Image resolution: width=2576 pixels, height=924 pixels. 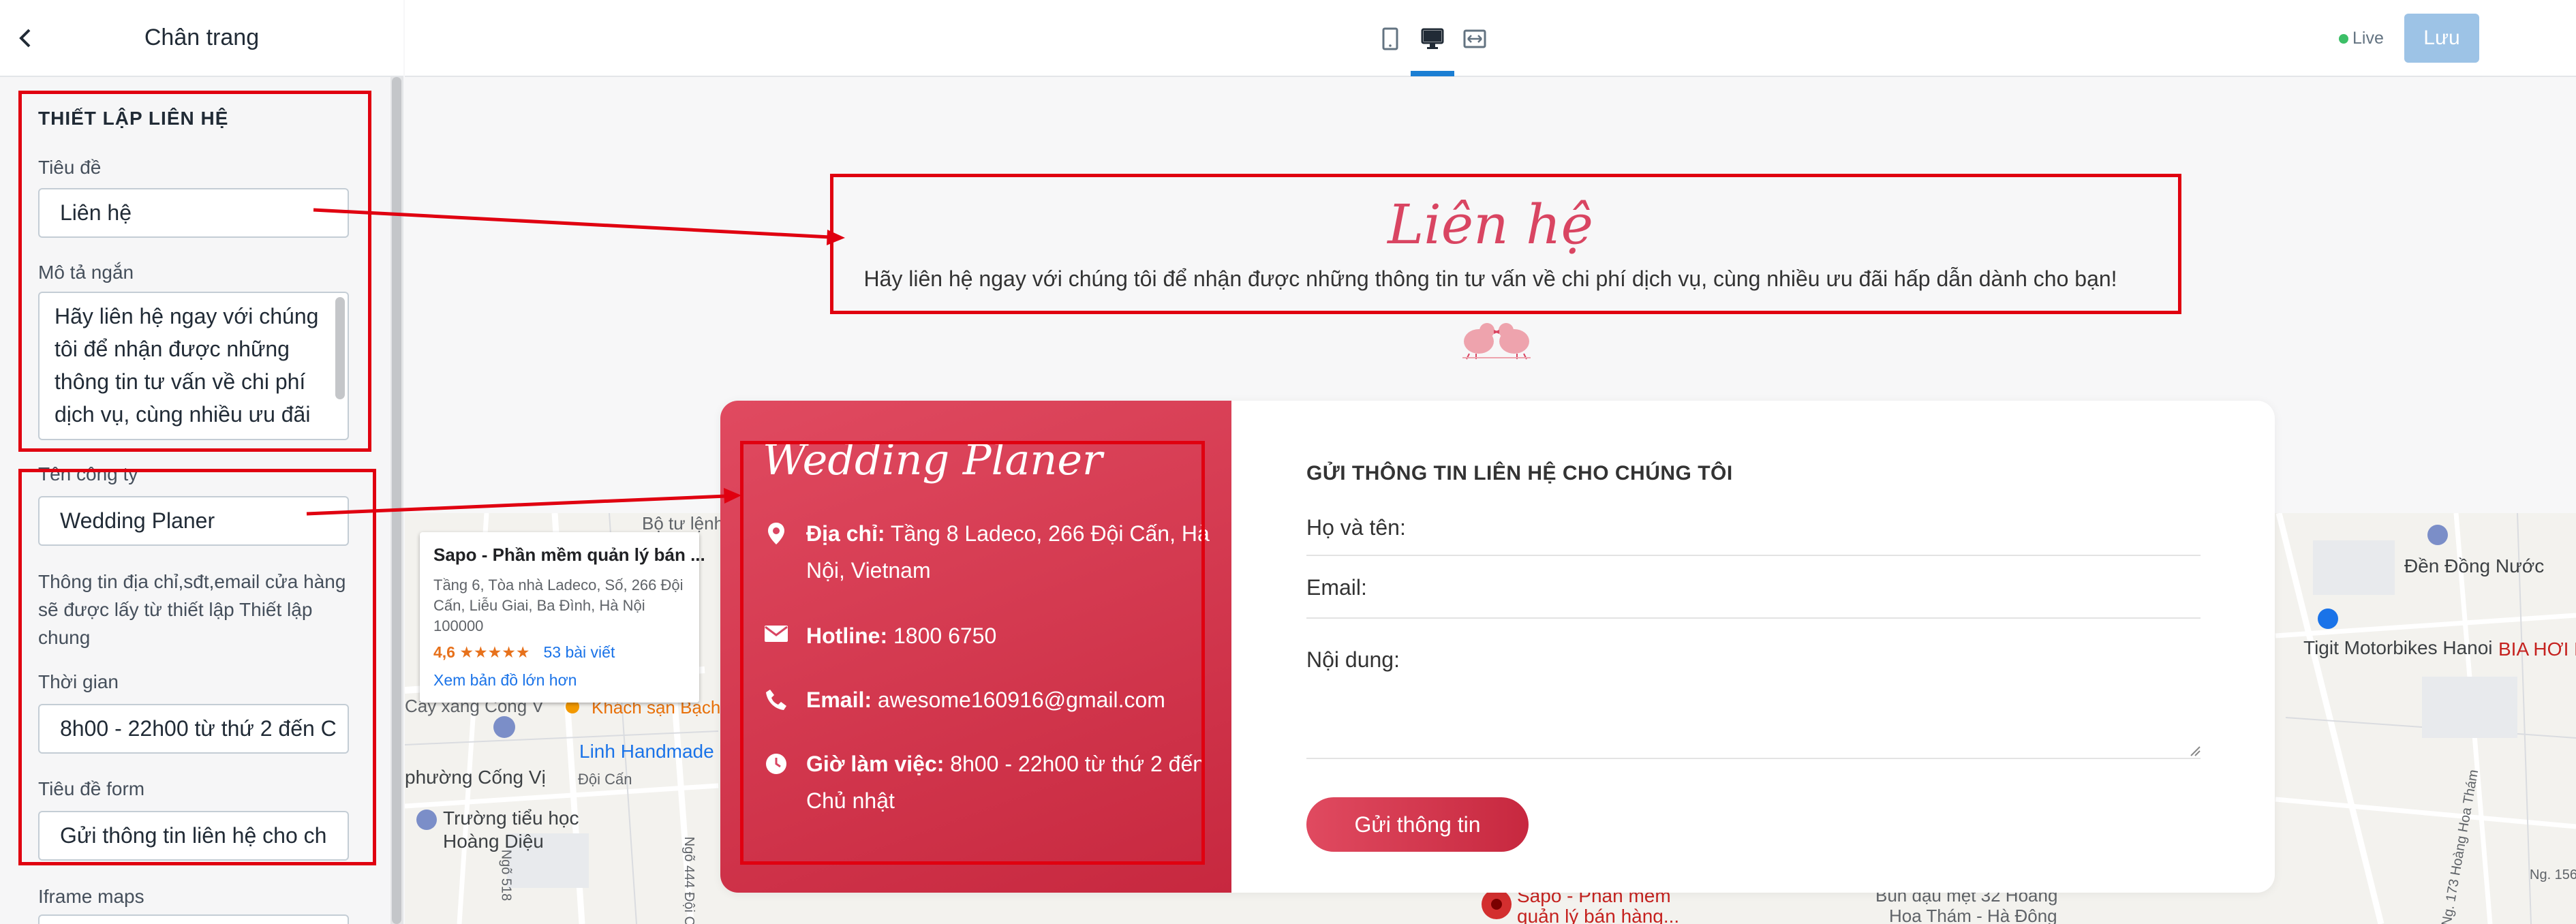 I want to click on hours-label: Giờ làm việc:, so click(x=875, y=764).